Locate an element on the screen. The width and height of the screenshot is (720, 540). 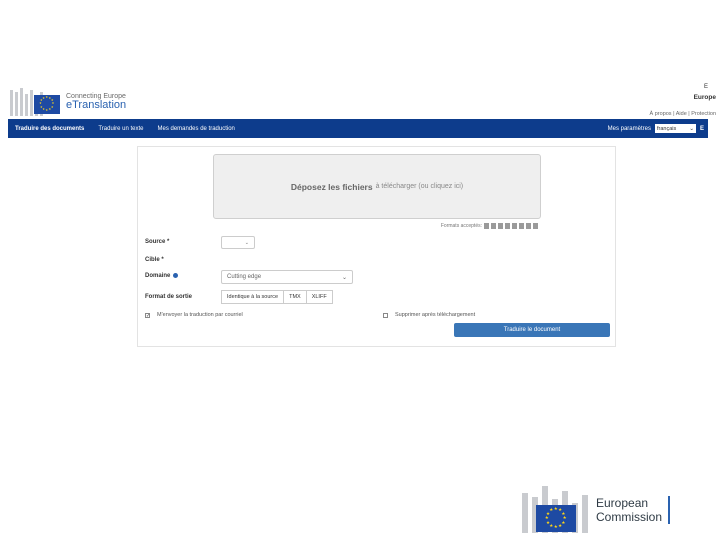
dropzone-strong: Déposez les fichiers is located at coordinates (331, 186).